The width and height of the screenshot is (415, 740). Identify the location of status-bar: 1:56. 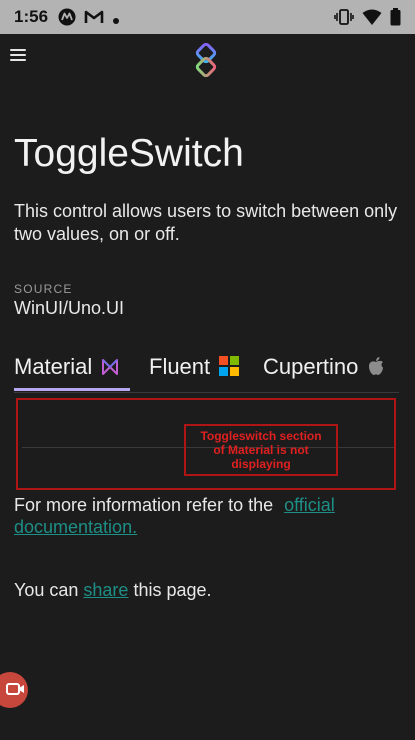
(207, 17).